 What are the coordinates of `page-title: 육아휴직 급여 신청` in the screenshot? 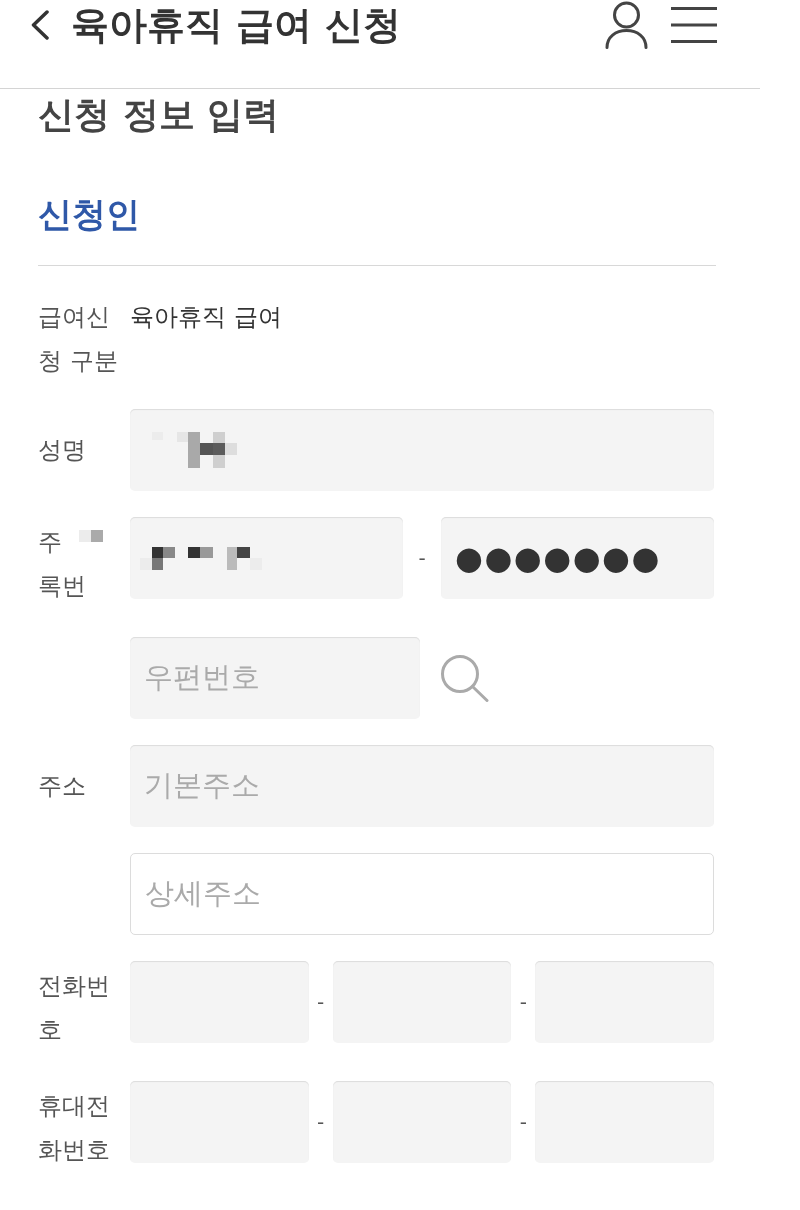 It's located at (236, 25).